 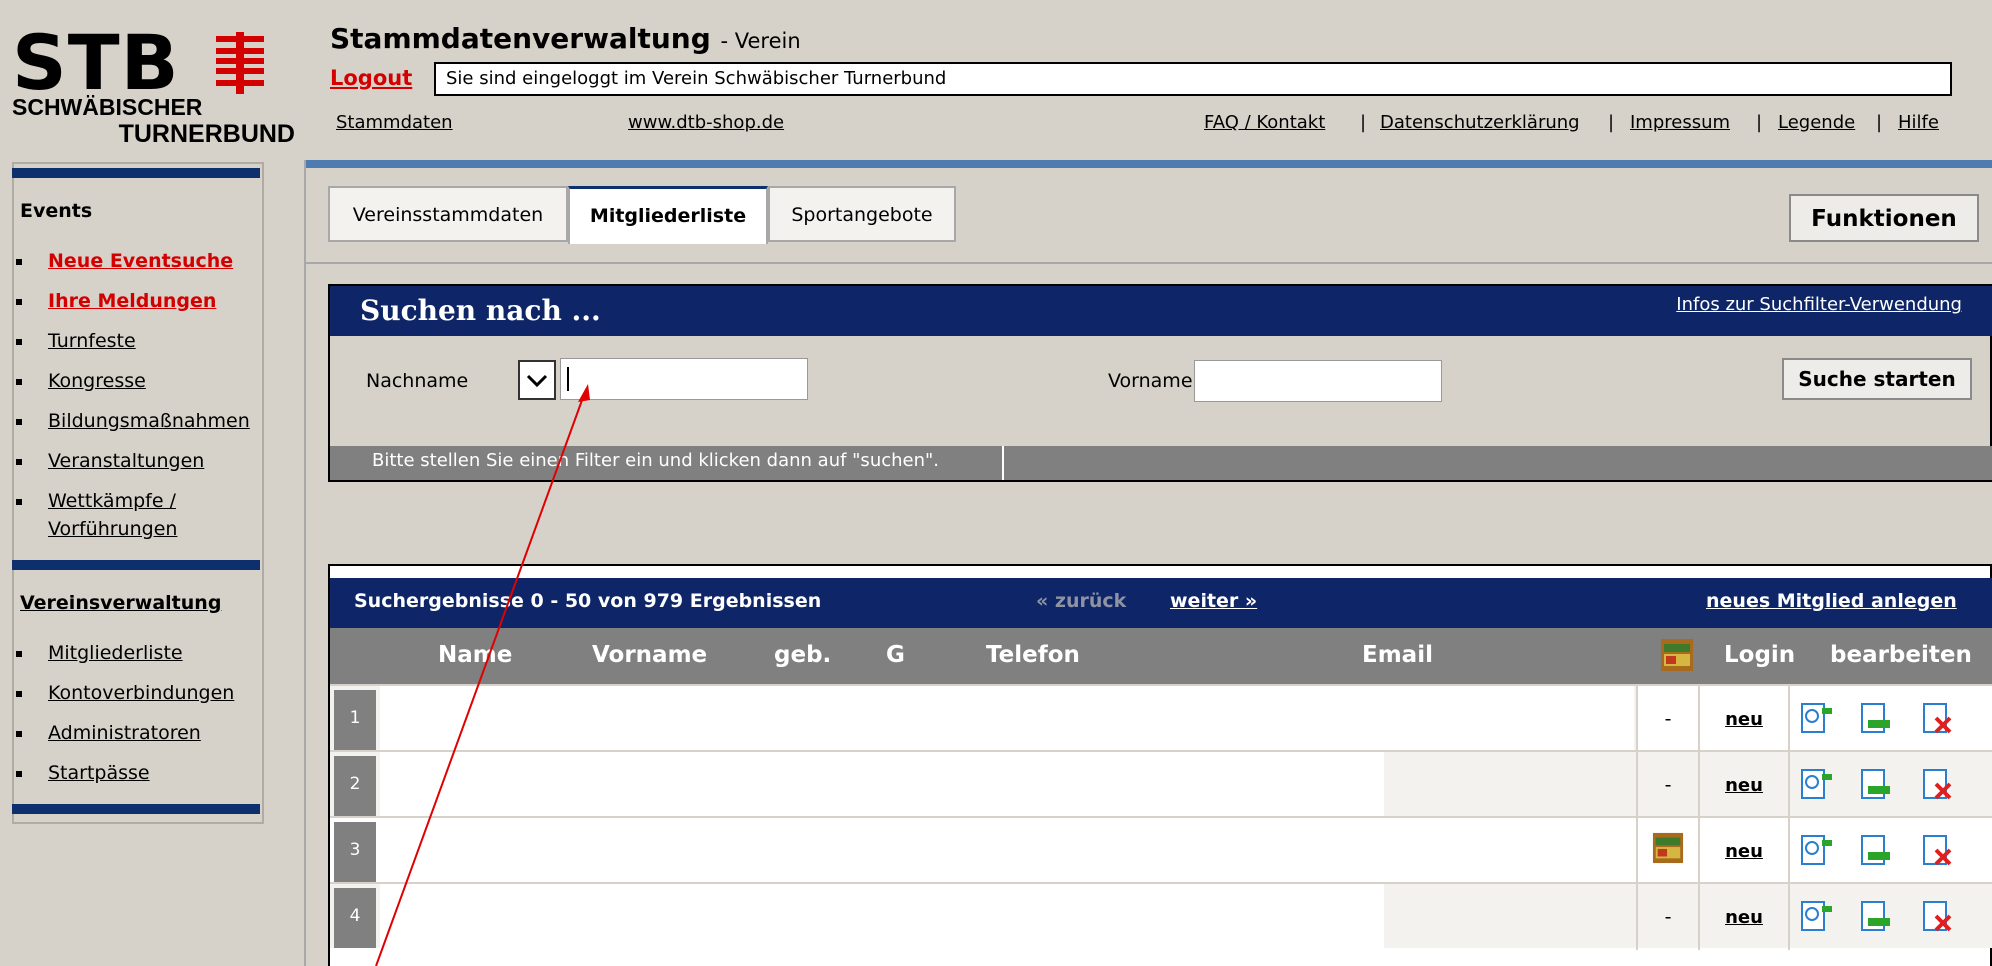 What do you see at coordinates (115, 653) in the screenshot?
I see `sidebar-item-label: Mitgliederliste` at bounding box center [115, 653].